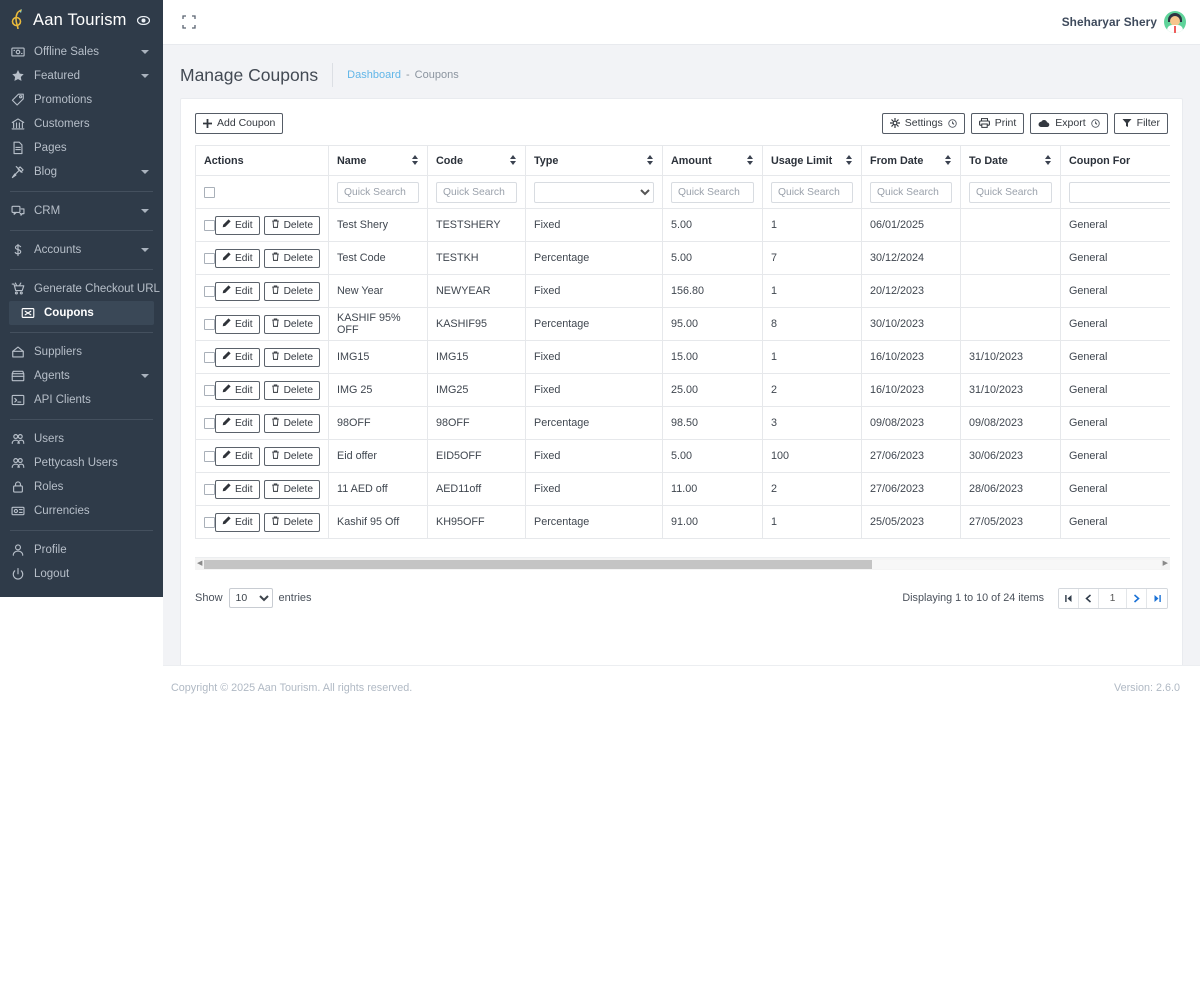 This screenshot has height=1000, width=1200. What do you see at coordinates (81, 76) in the screenshot?
I see `sidebar-item-featured: Featured` at bounding box center [81, 76].